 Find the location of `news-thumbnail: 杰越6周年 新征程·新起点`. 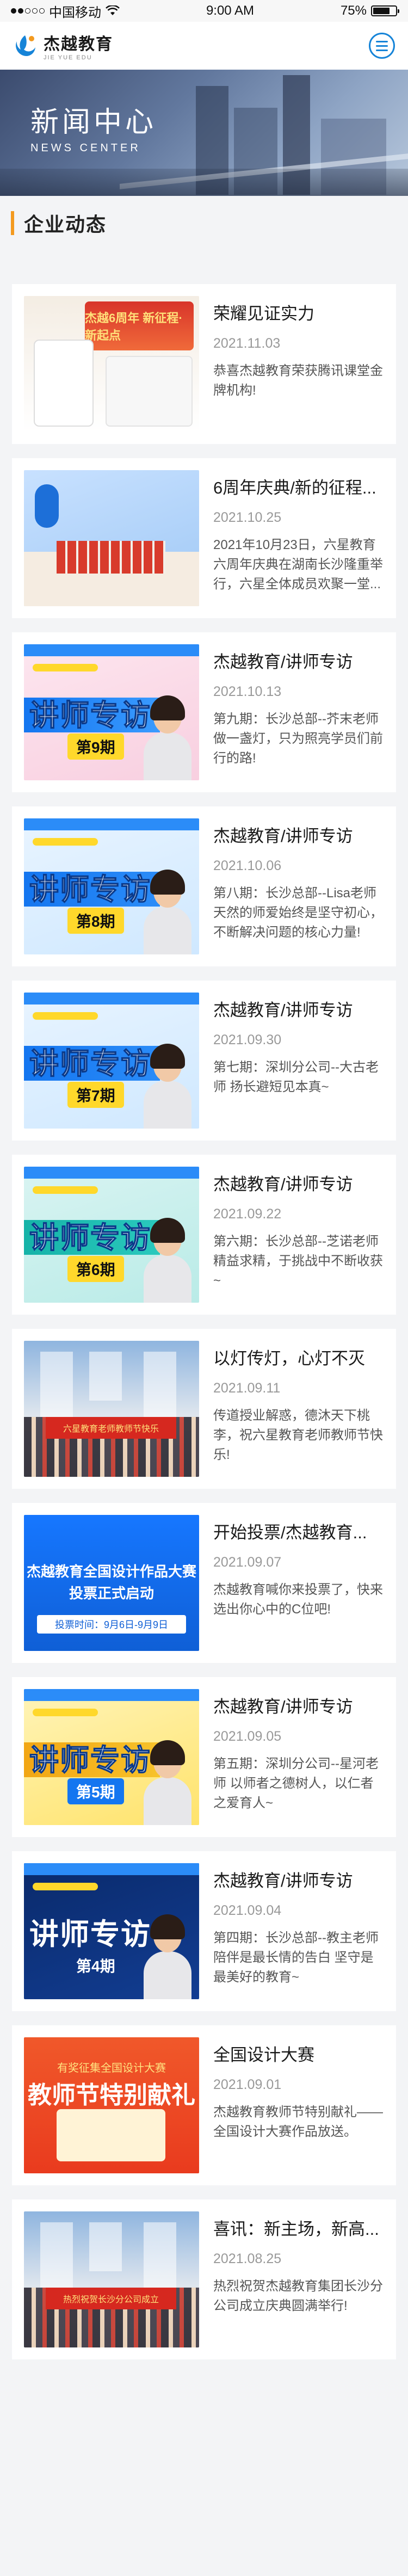

news-thumbnail: 杰越6周年 新征程·新起点 is located at coordinates (111, 364).